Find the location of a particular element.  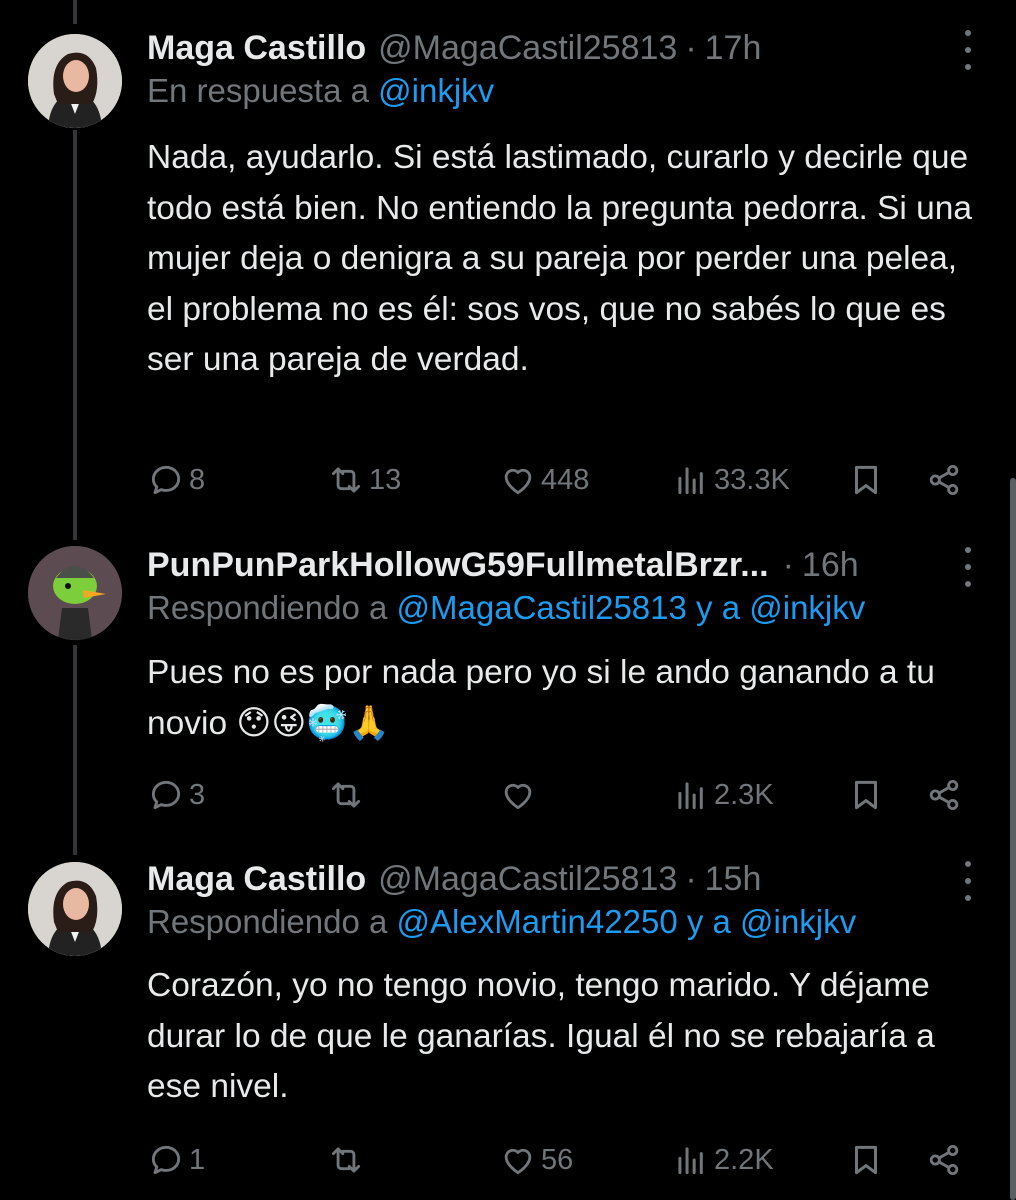

view-count: 2.2K is located at coordinates (744, 1159).